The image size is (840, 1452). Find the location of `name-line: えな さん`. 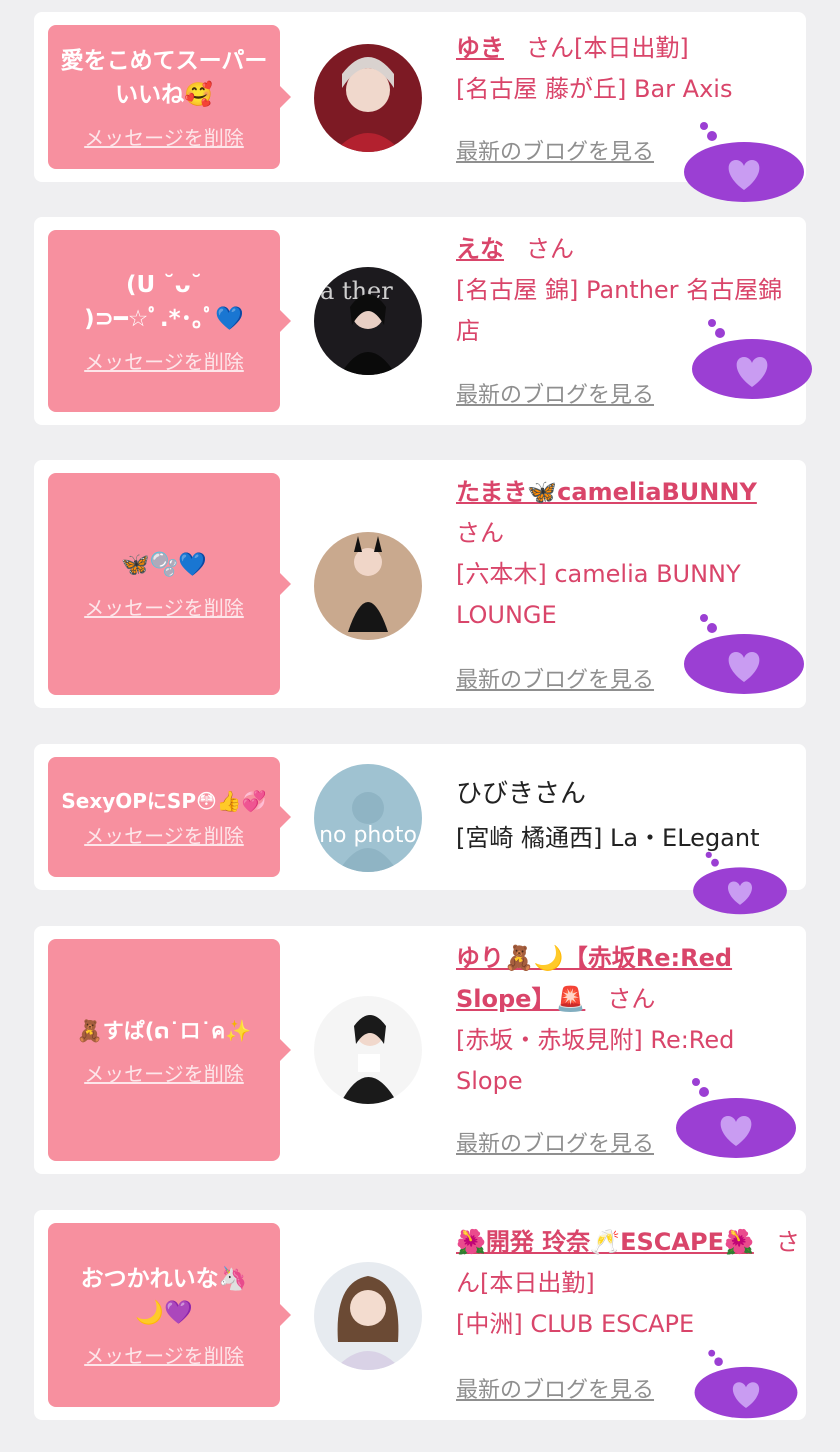

name-line: えな さん is located at coordinates (628, 249).